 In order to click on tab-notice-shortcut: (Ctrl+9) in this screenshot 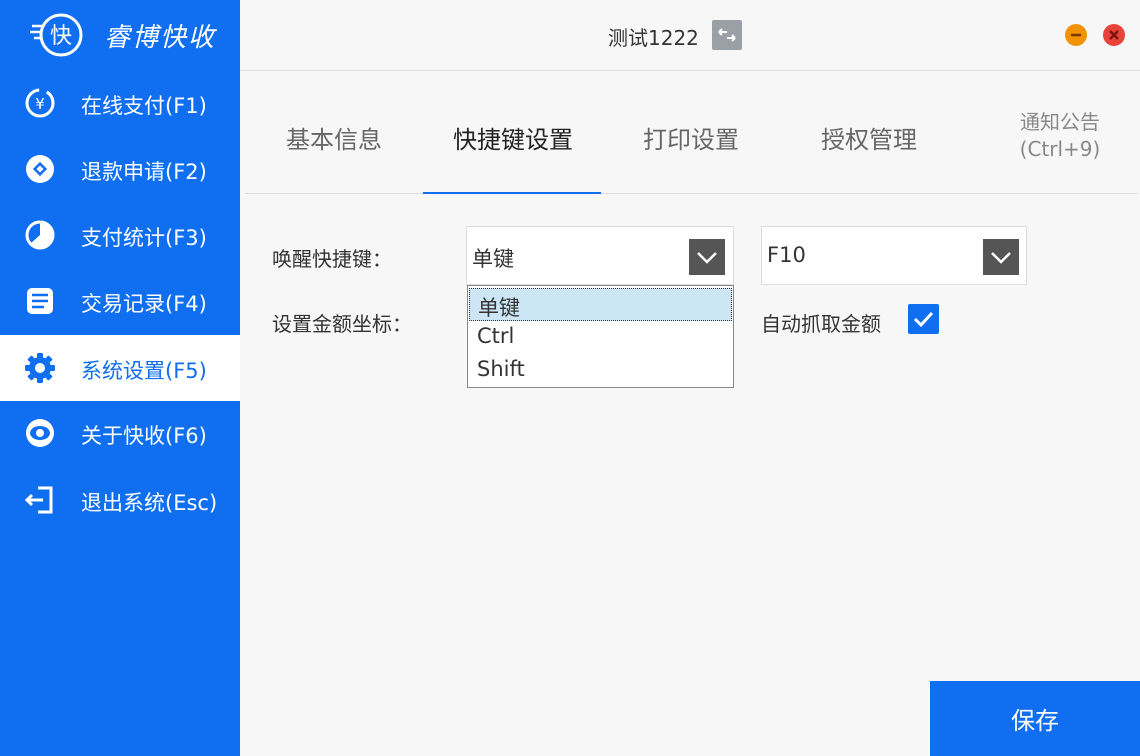, I will do `click(1060, 149)`.